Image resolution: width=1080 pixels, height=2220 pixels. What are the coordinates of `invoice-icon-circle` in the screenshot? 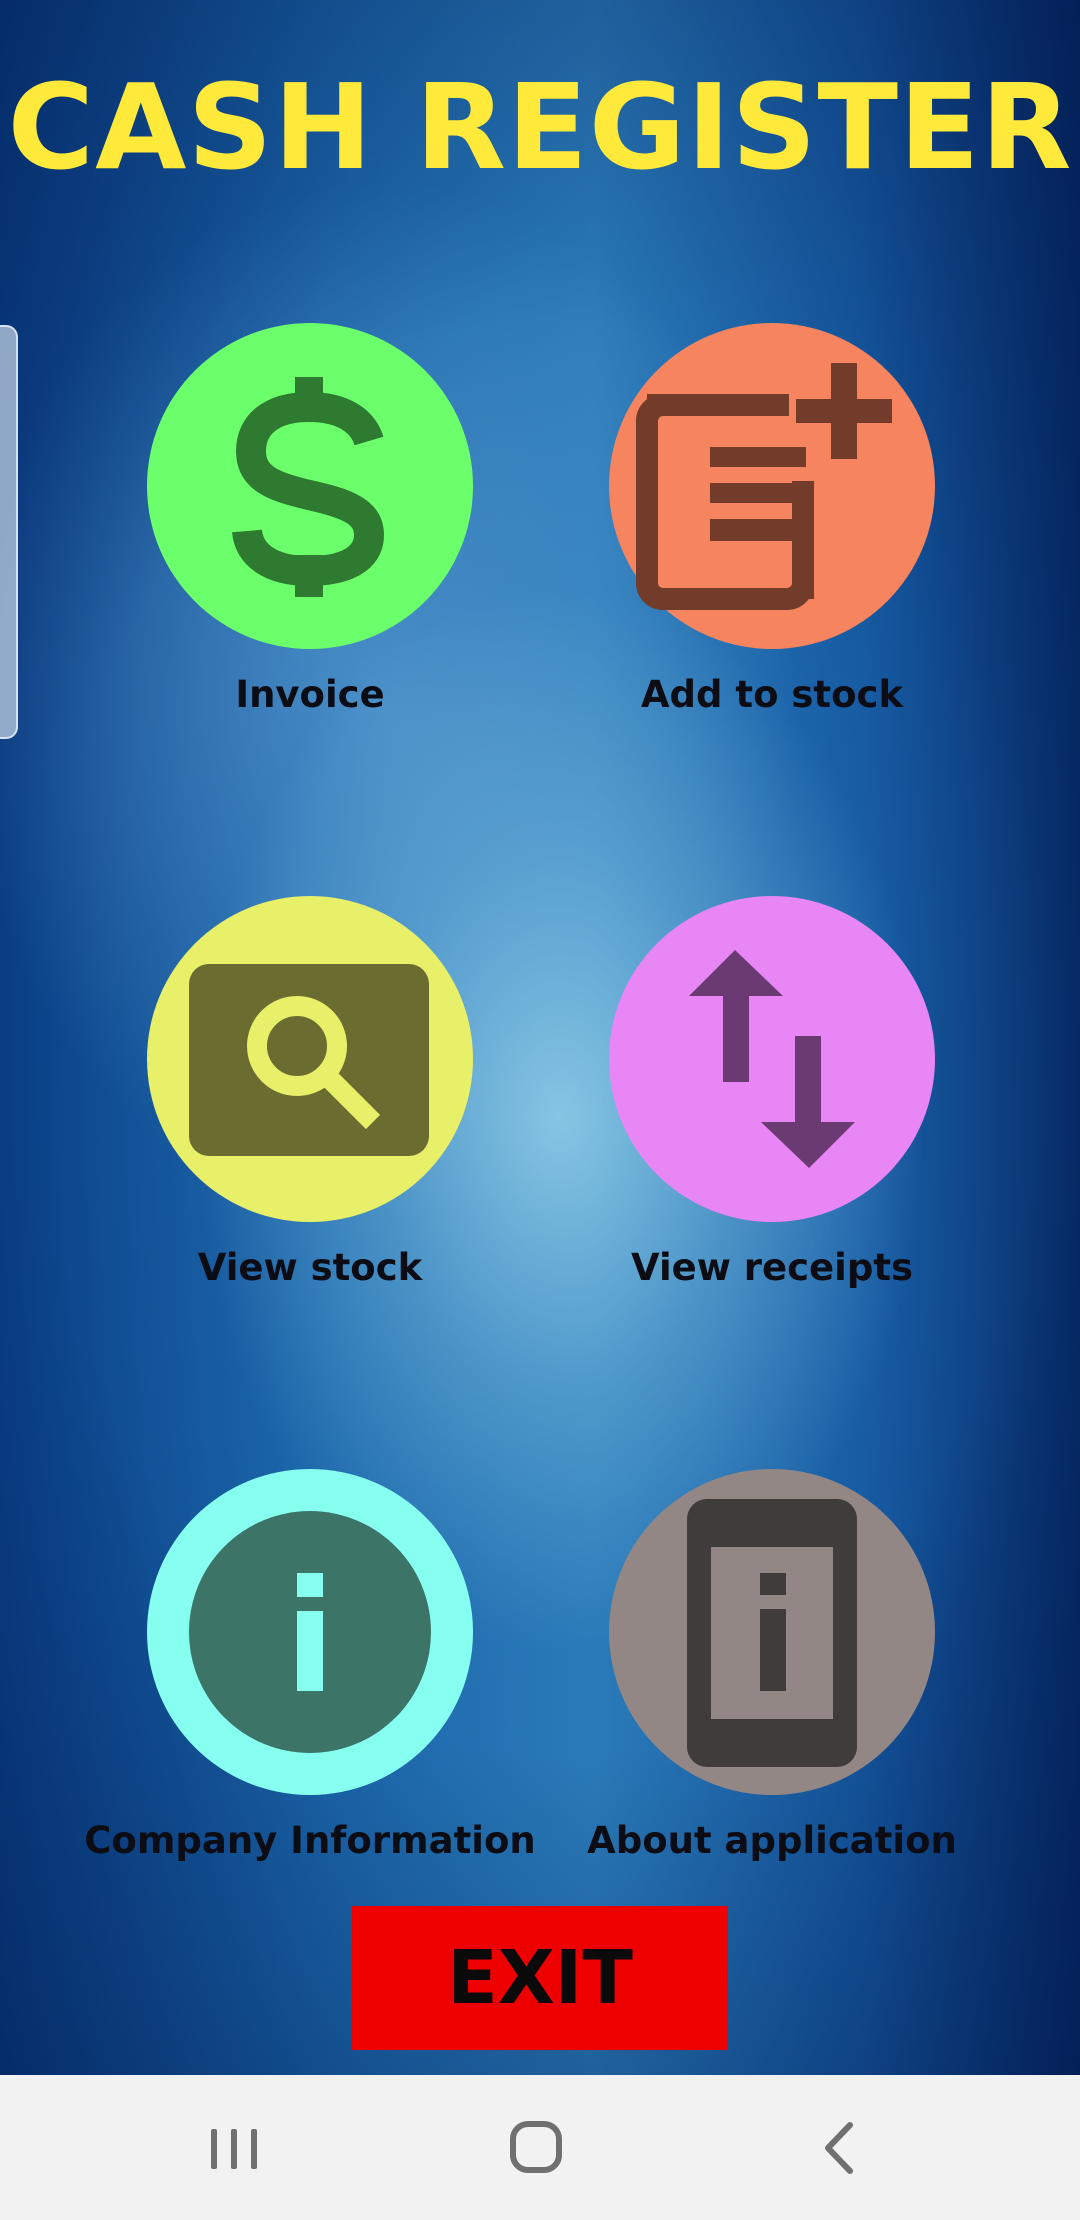 It's located at (310, 486).